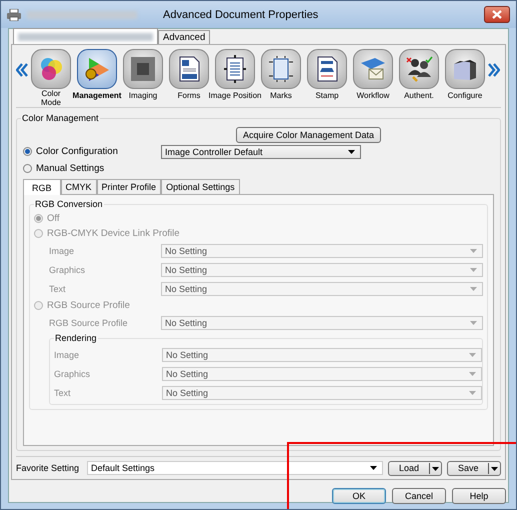 The width and height of the screenshot is (517, 510). I want to click on toolbar-label: Authent., so click(419, 95).